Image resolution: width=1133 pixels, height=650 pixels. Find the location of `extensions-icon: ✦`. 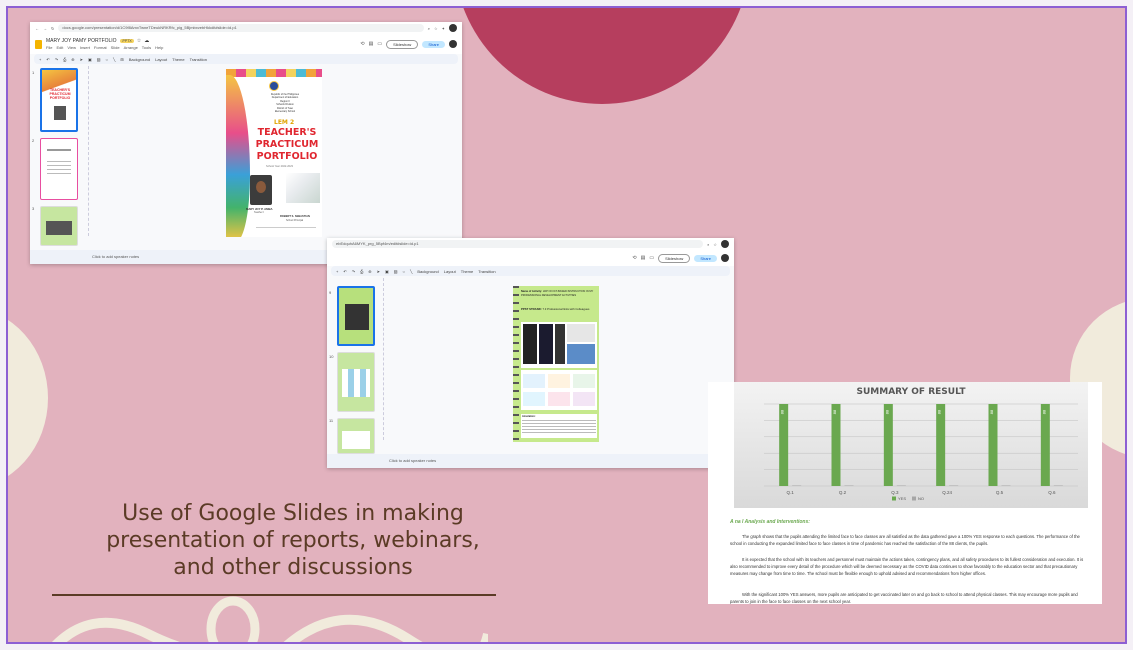

extensions-icon: ✦ is located at coordinates (443, 28).